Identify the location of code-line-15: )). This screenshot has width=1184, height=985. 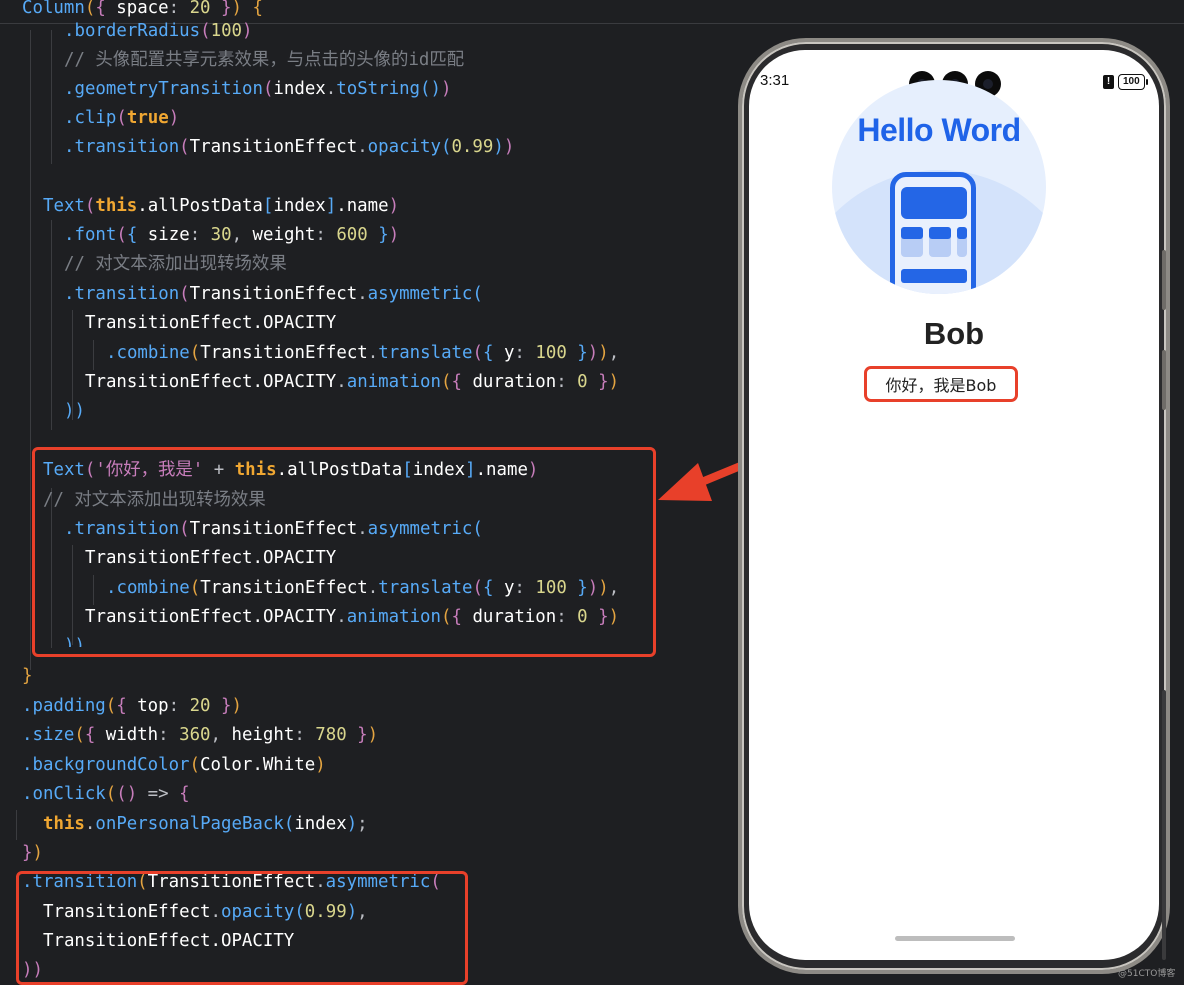
(74, 411).